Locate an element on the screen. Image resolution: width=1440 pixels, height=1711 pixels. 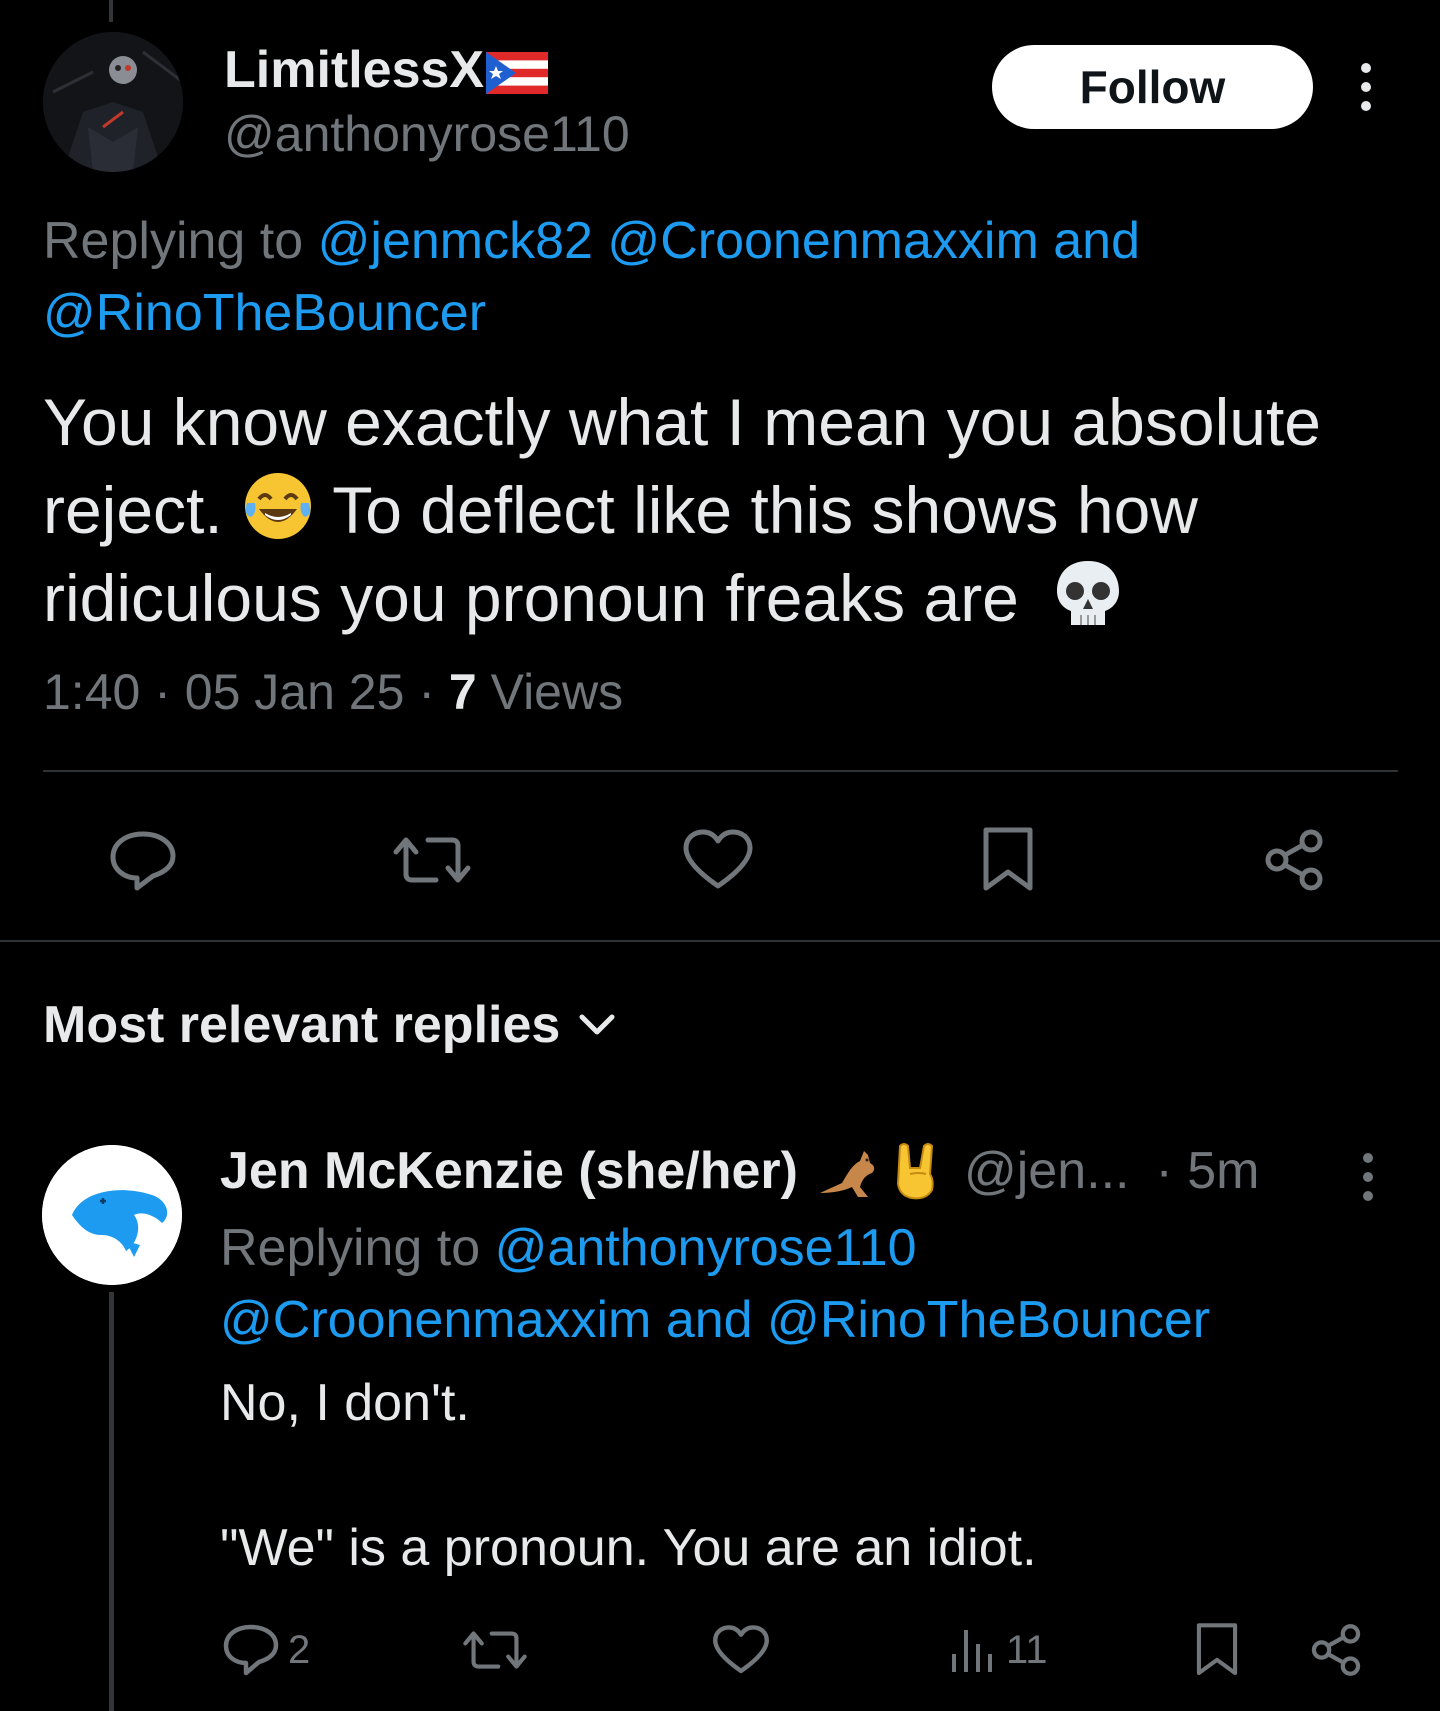
views-count: 7 is located at coordinates (462, 692).